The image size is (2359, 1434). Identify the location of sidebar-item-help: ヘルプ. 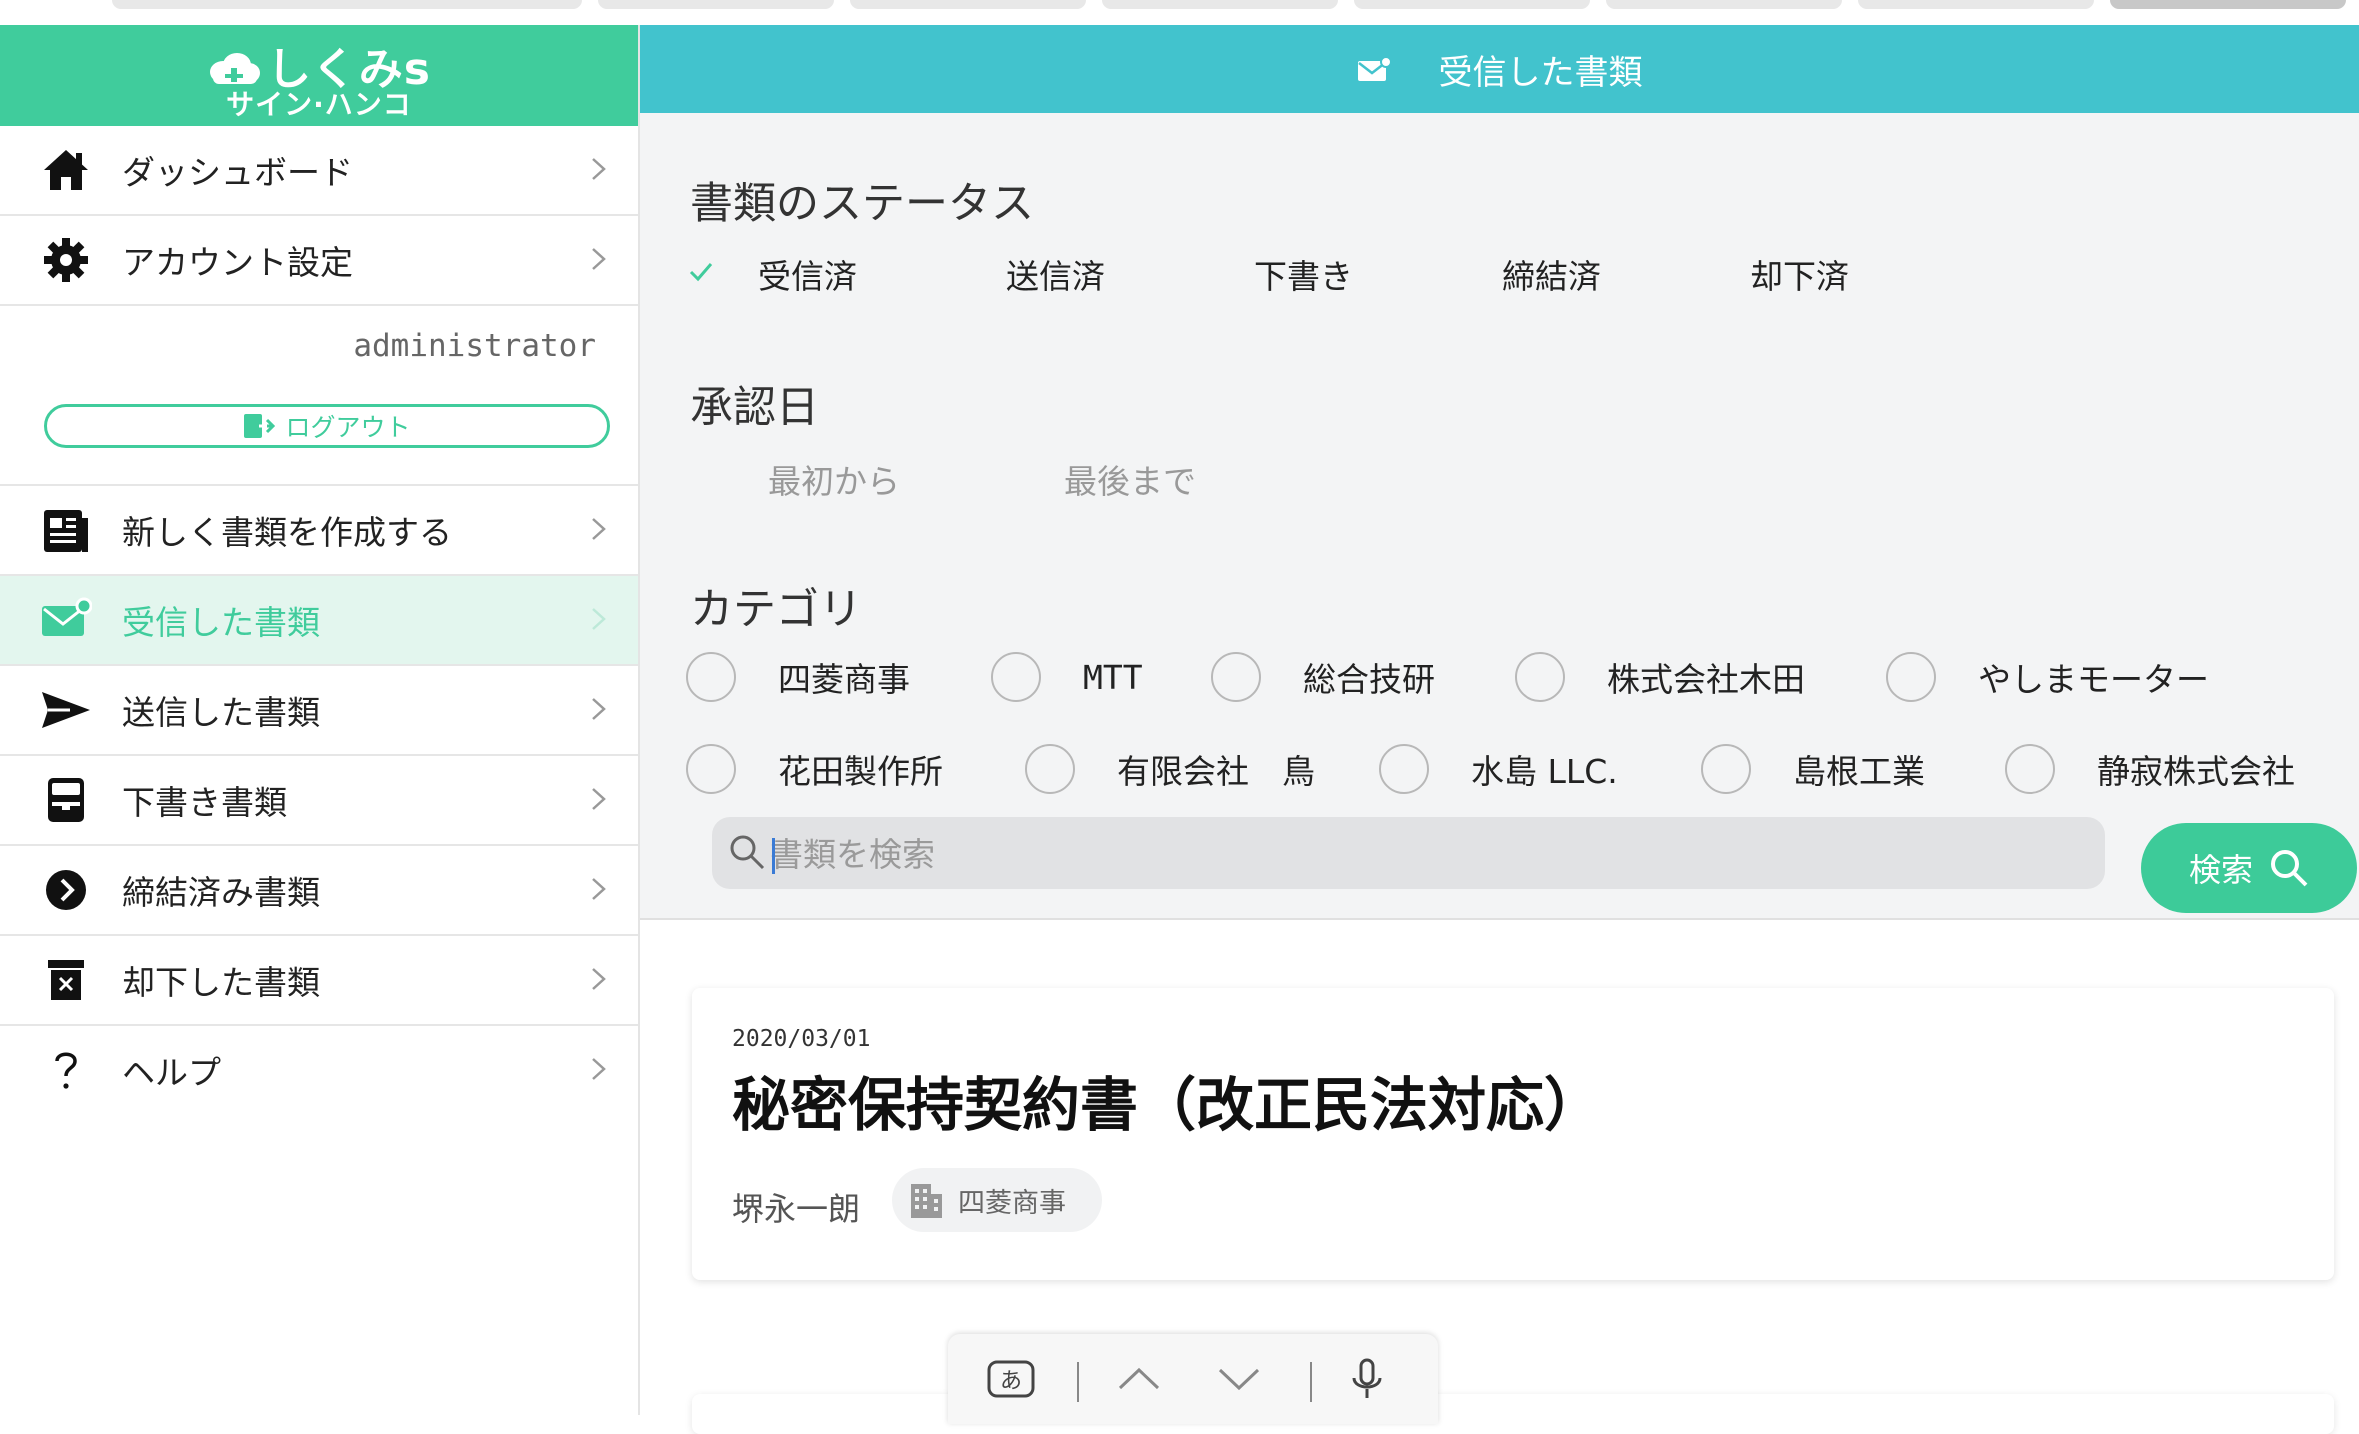
(319, 1070).